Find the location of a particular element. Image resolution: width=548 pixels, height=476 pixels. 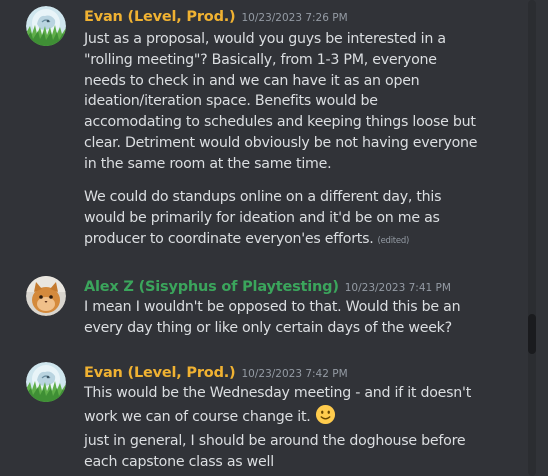

timestamp: 10/23/2023 7:26 PM is located at coordinates (294, 18).